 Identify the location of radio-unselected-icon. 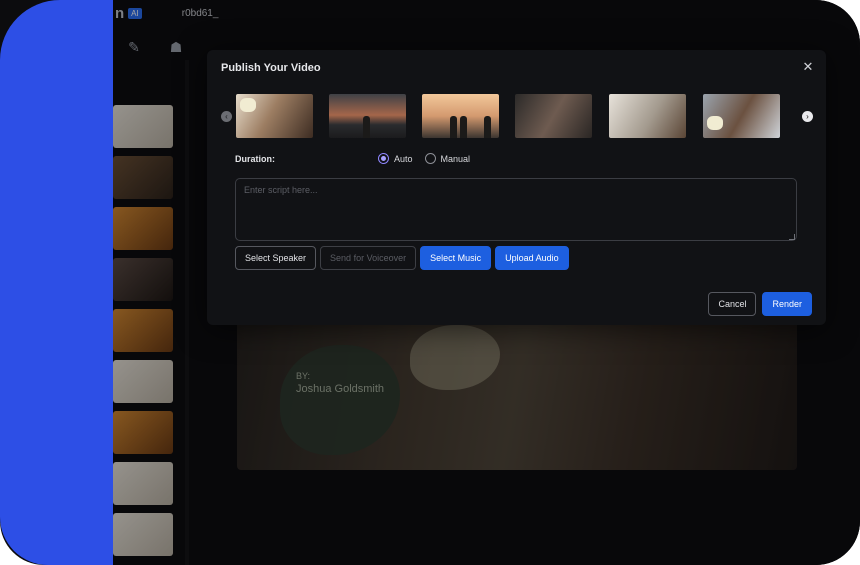
(430, 158).